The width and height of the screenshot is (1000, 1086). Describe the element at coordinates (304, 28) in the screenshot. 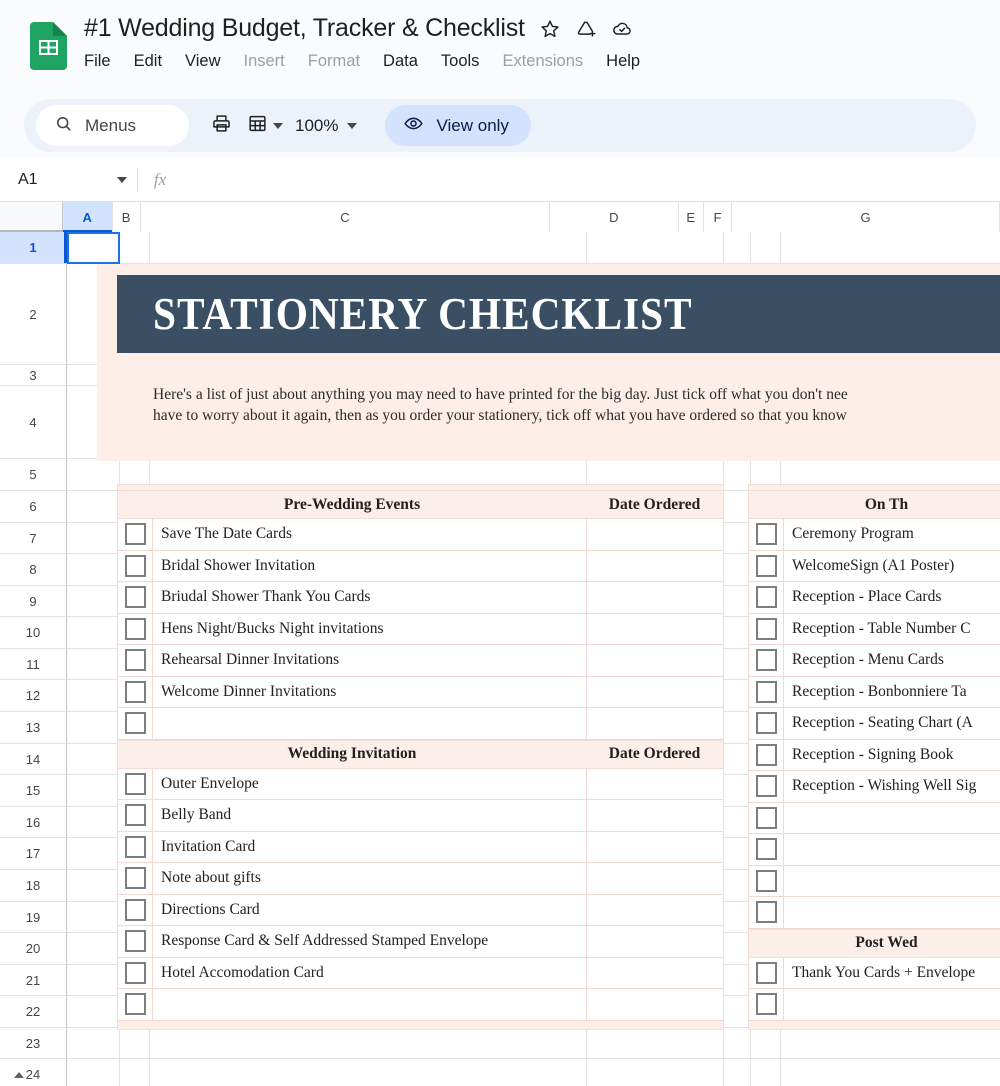

I see `page-title: #1 Wedding Budget, Tracker & Checklist` at that location.